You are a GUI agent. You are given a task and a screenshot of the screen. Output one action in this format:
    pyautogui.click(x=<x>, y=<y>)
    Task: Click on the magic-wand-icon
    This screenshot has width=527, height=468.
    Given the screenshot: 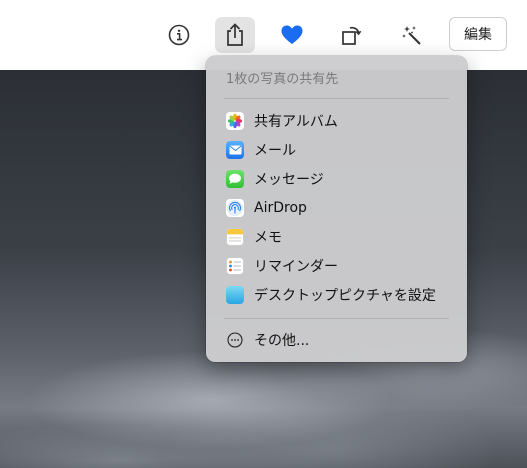 What is the action you would take?
    pyautogui.click(x=411, y=35)
    